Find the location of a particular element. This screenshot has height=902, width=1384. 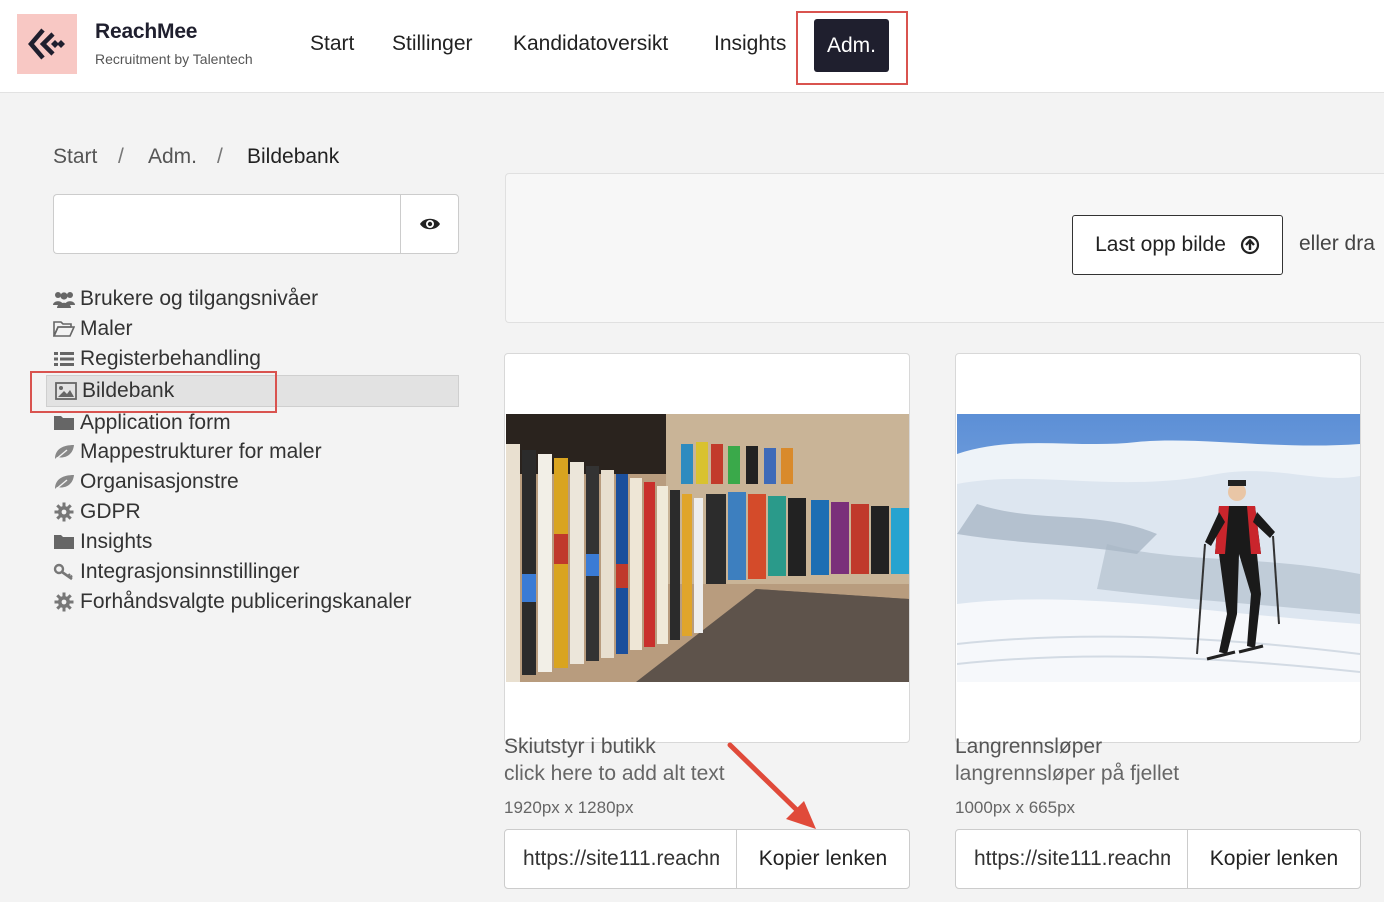

menu-item-label: Application form is located at coordinates (155, 422).